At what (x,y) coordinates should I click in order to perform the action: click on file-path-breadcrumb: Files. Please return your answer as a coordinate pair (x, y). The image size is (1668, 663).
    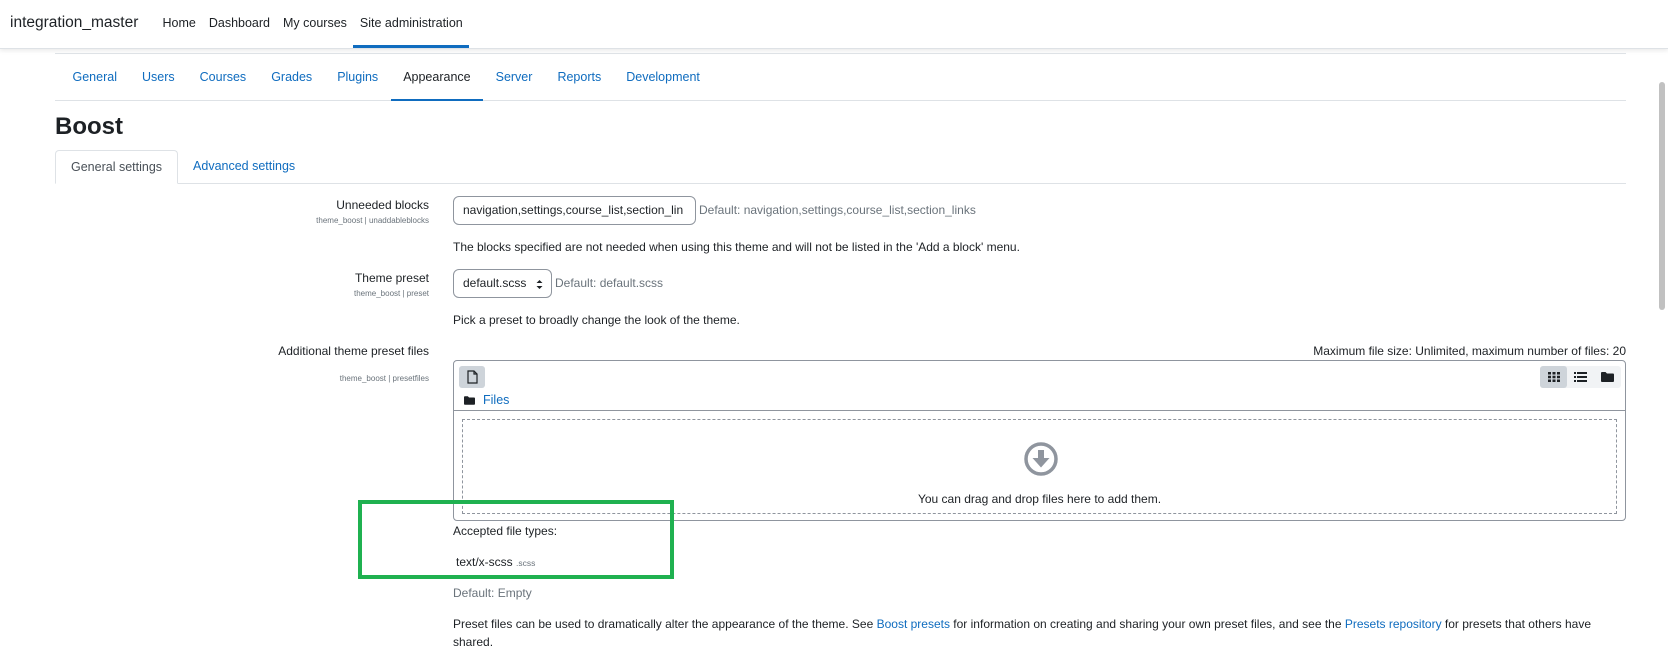
    Looking at the image, I should click on (486, 400).